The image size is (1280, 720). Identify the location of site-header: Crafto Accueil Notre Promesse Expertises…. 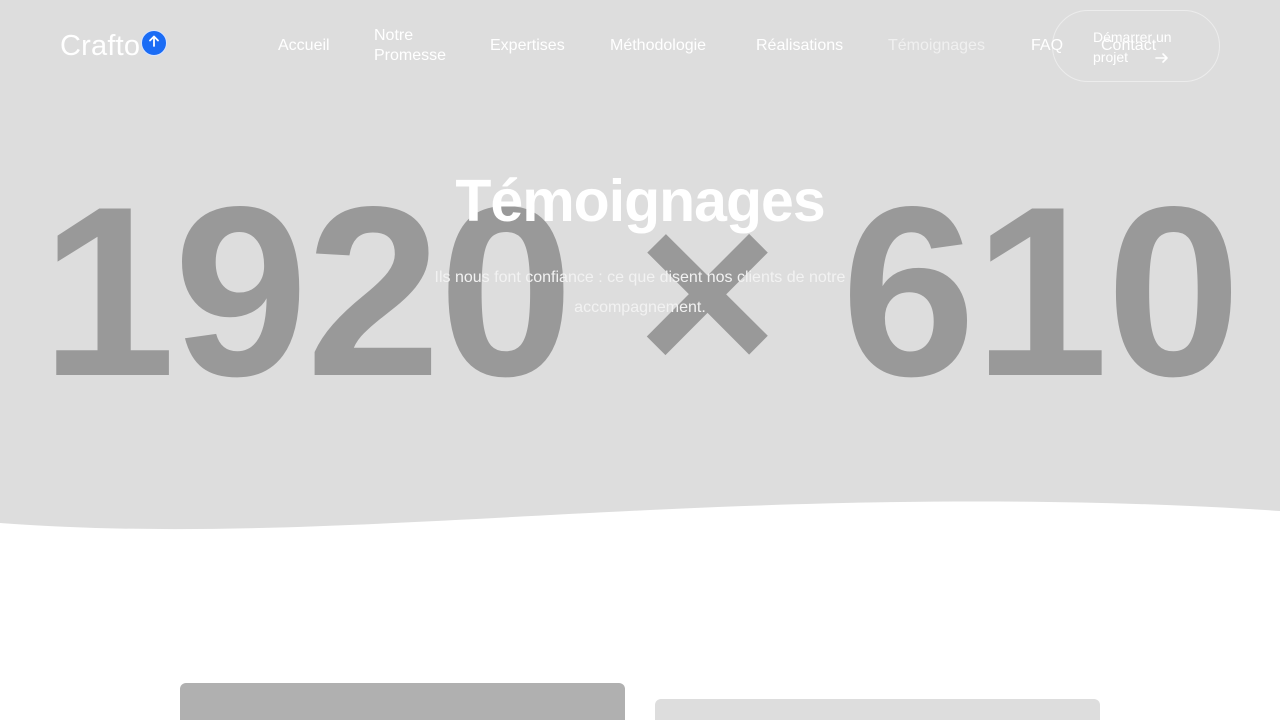
(640, 45).